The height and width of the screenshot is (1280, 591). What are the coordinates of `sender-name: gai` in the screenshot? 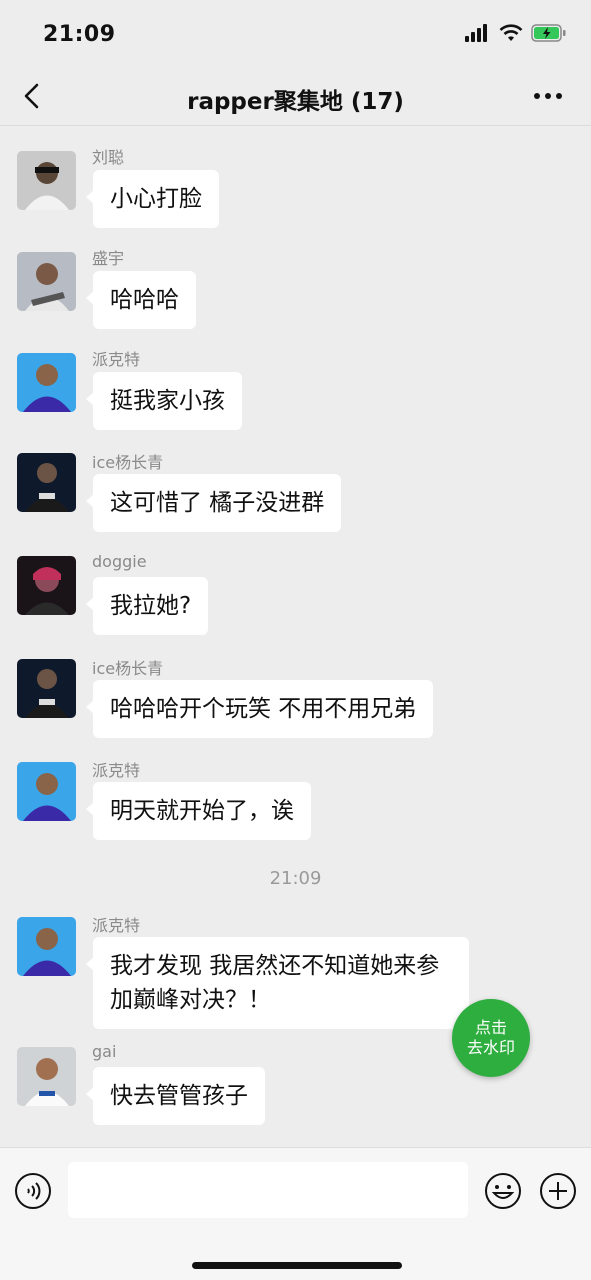 It's located at (104, 1051).